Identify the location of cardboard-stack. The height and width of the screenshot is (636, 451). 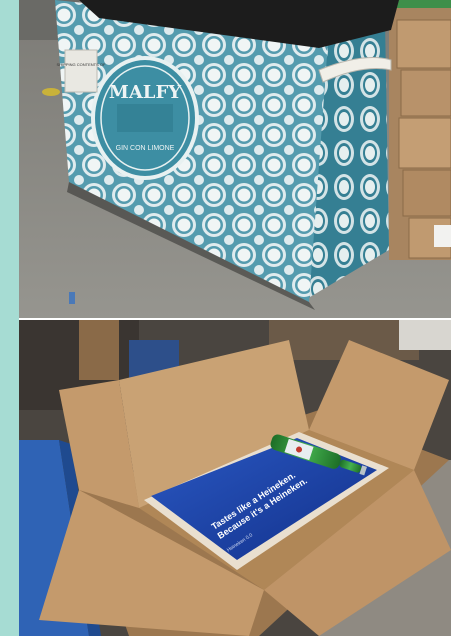
(415, 130).